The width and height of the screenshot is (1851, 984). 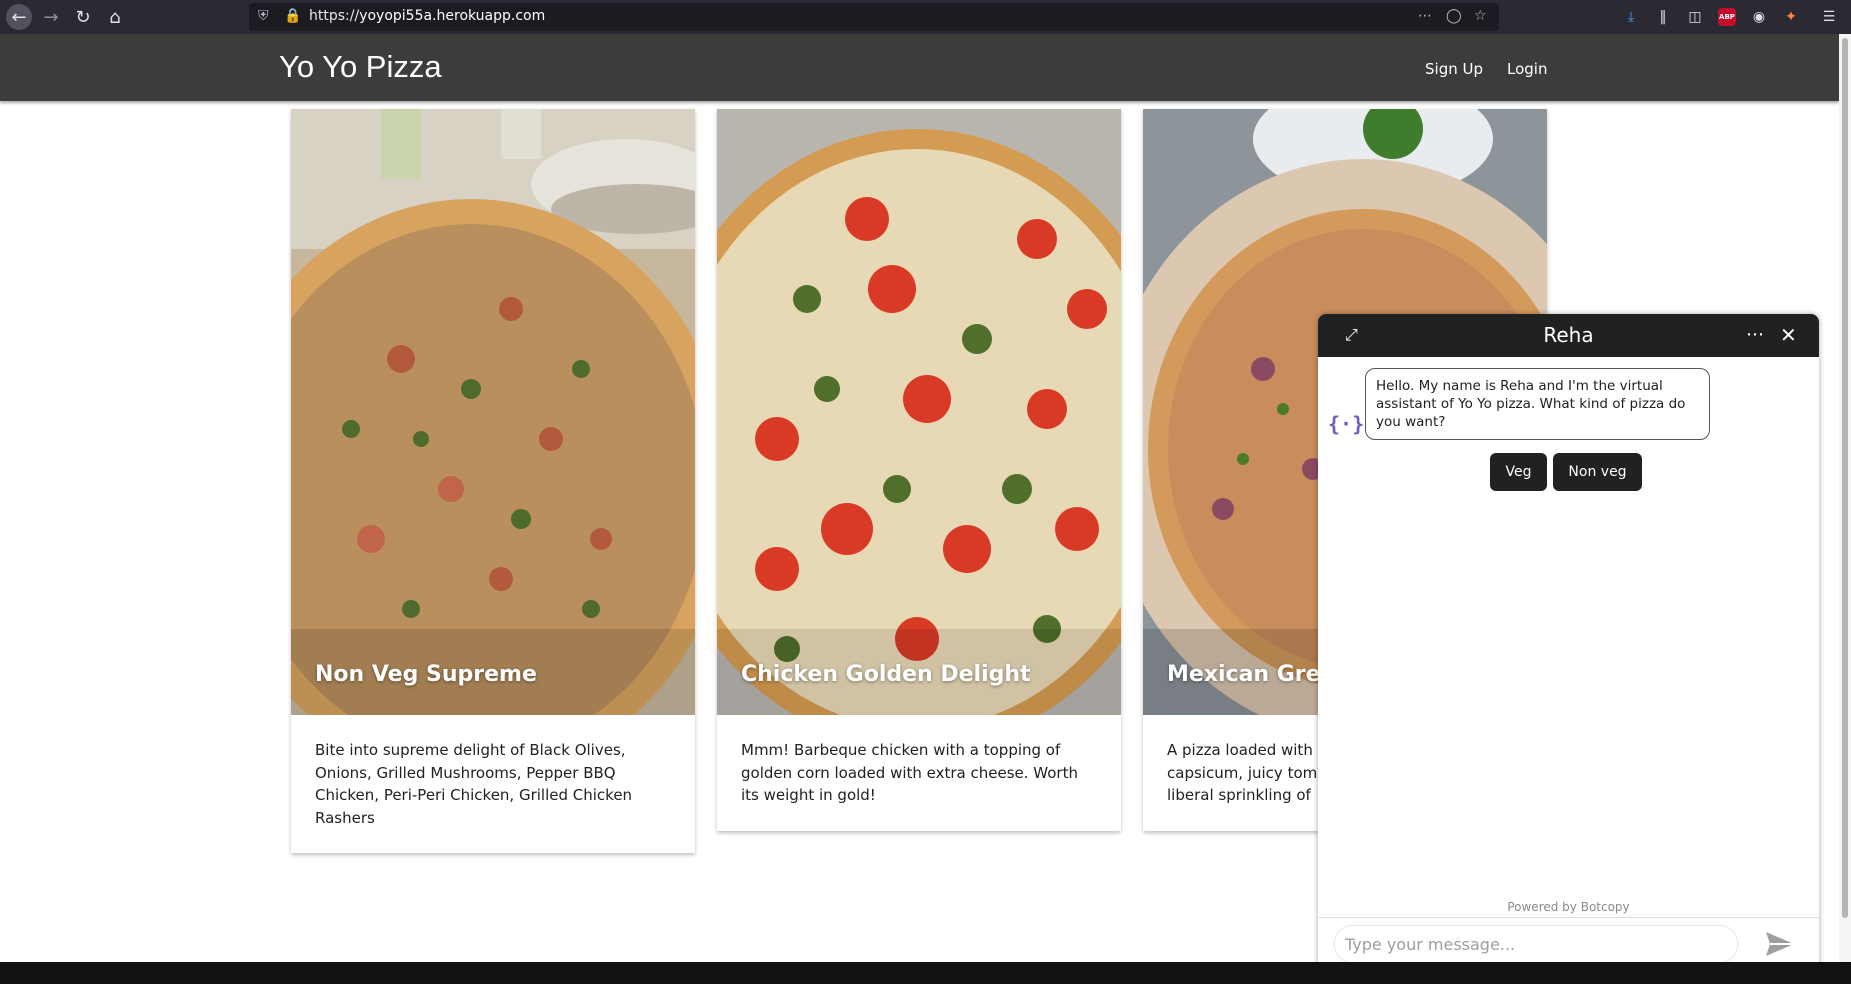 I want to click on pizza-image: Non Veg Supreme, so click(x=493, y=412).